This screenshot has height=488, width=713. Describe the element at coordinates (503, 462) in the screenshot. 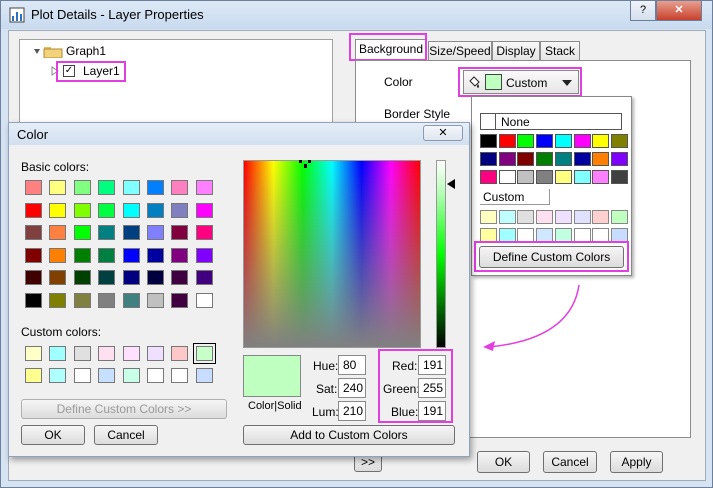

I see `ok-button: OK` at that location.